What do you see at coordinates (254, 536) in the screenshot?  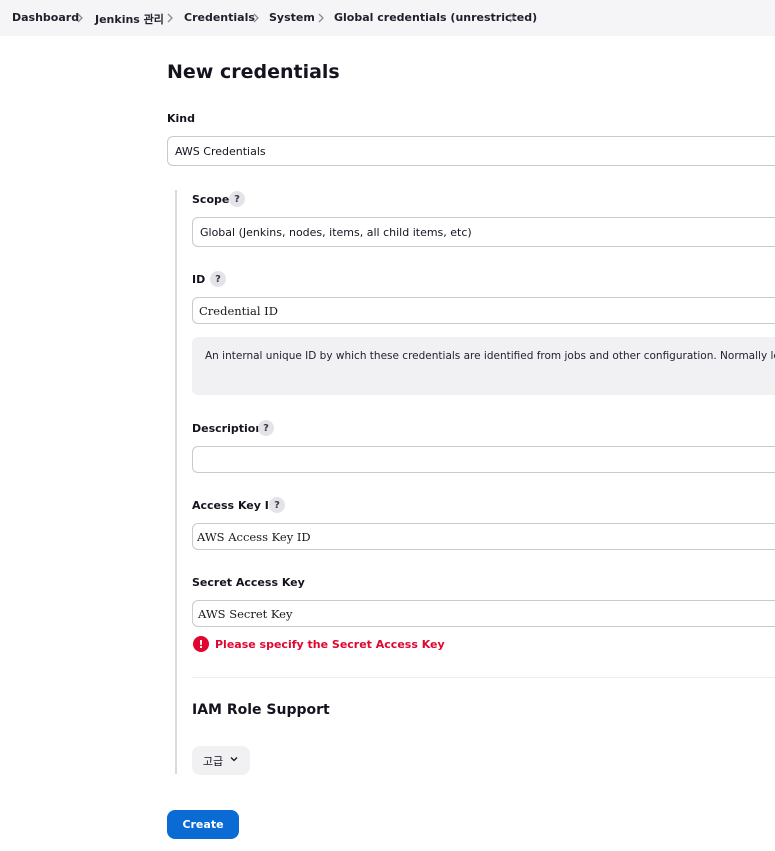 I see `access-key-id-input-value: AWS Access Key ID` at bounding box center [254, 536].